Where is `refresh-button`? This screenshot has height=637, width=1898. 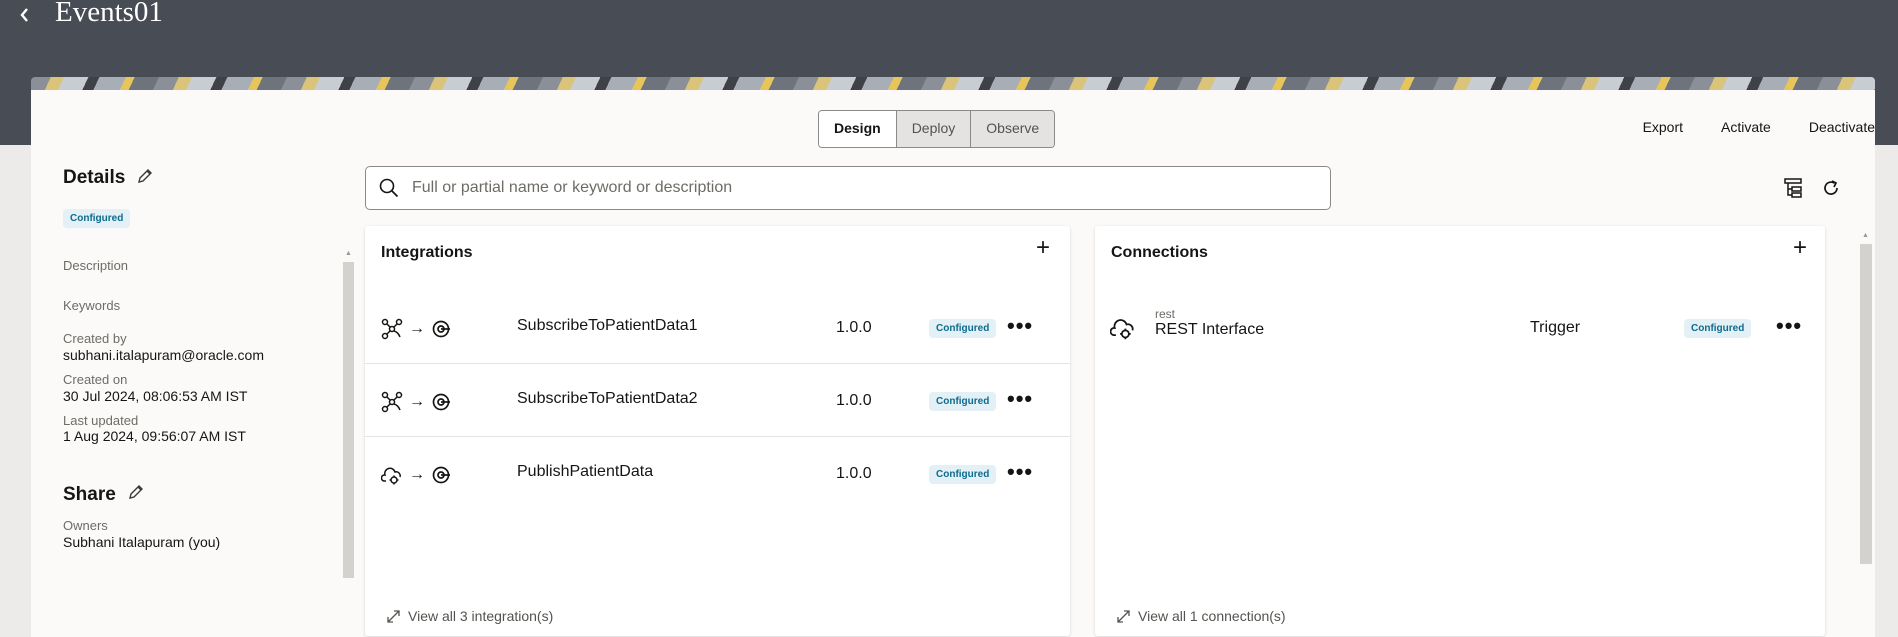 refresh-button is located at coordinates (1831, 190).